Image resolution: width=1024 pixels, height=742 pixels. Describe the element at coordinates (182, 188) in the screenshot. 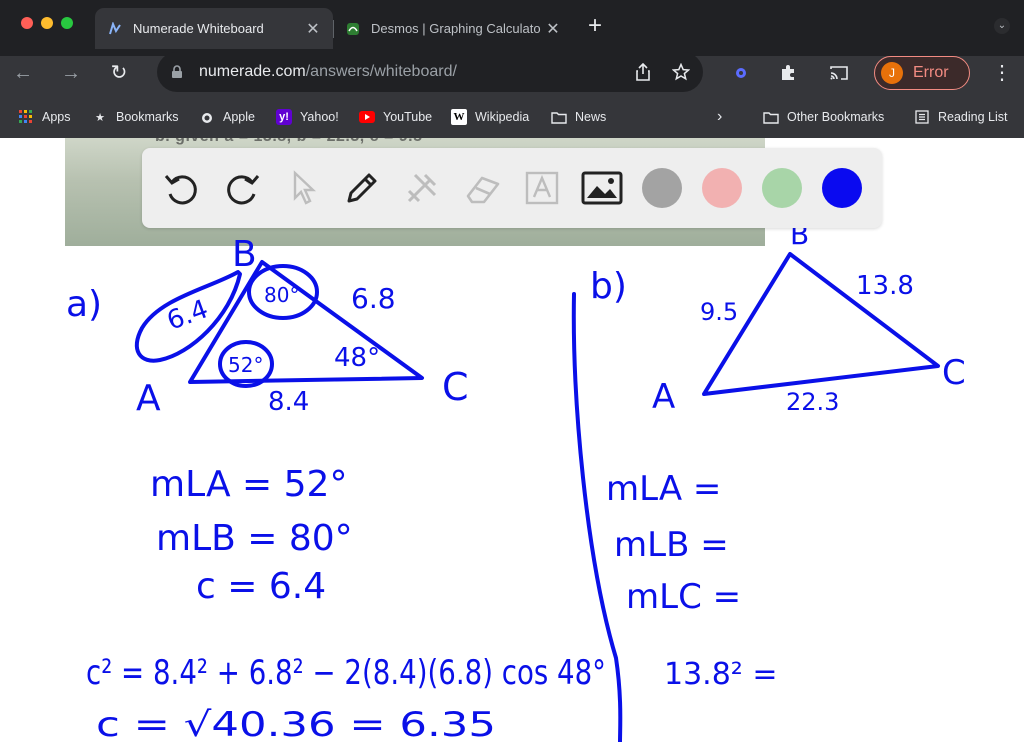

I see `undo-icon` at that location.